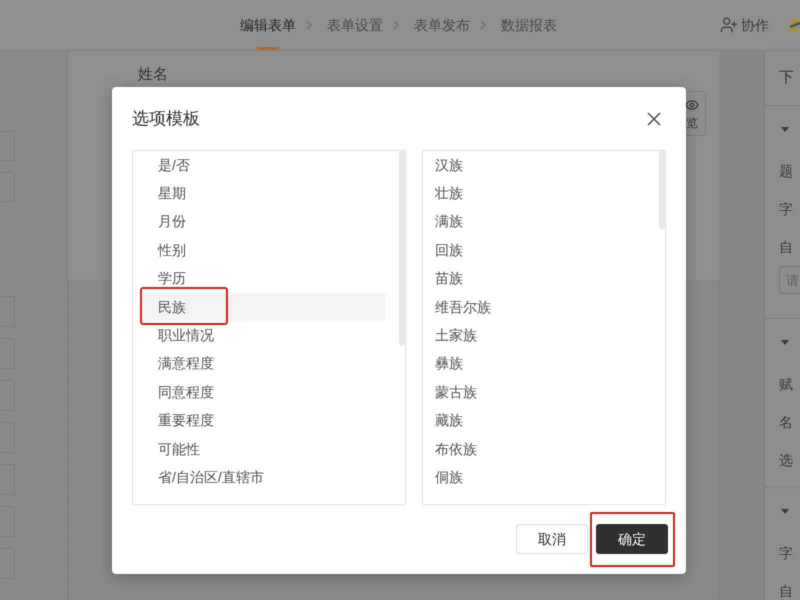 This screenshot has width=800, height=600. Describe the element at coordinates (786, 422) in the screenshot. I see `field-label: 名` at that location.